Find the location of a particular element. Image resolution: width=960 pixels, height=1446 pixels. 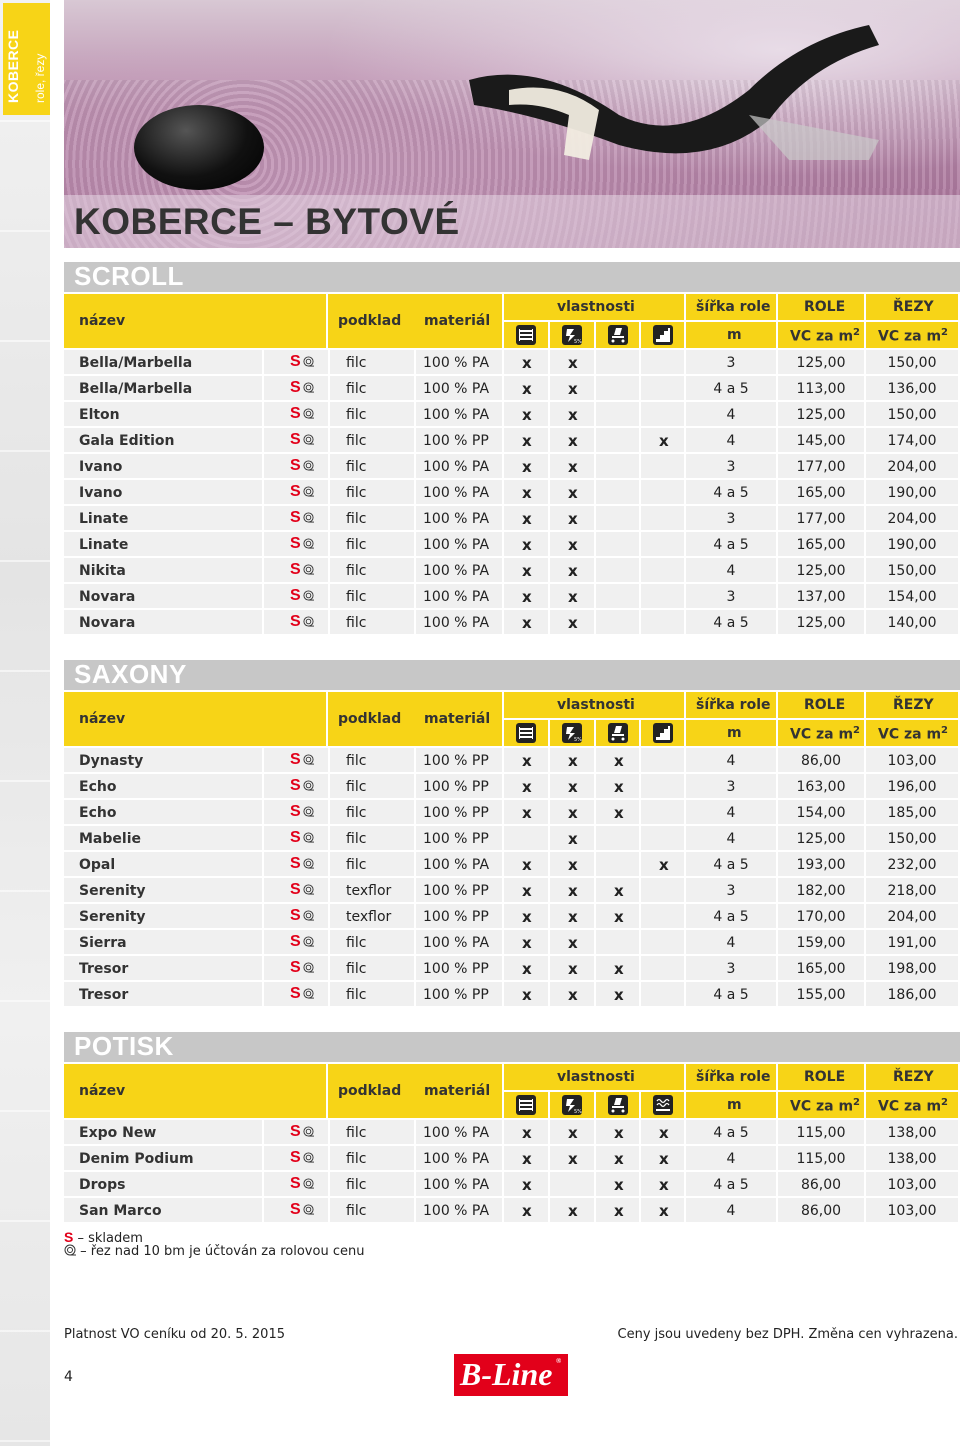

table-row: Tresor Sfilc 100 % PP x x x 3 165,00 198,00 is located at coordinates (512, 968).